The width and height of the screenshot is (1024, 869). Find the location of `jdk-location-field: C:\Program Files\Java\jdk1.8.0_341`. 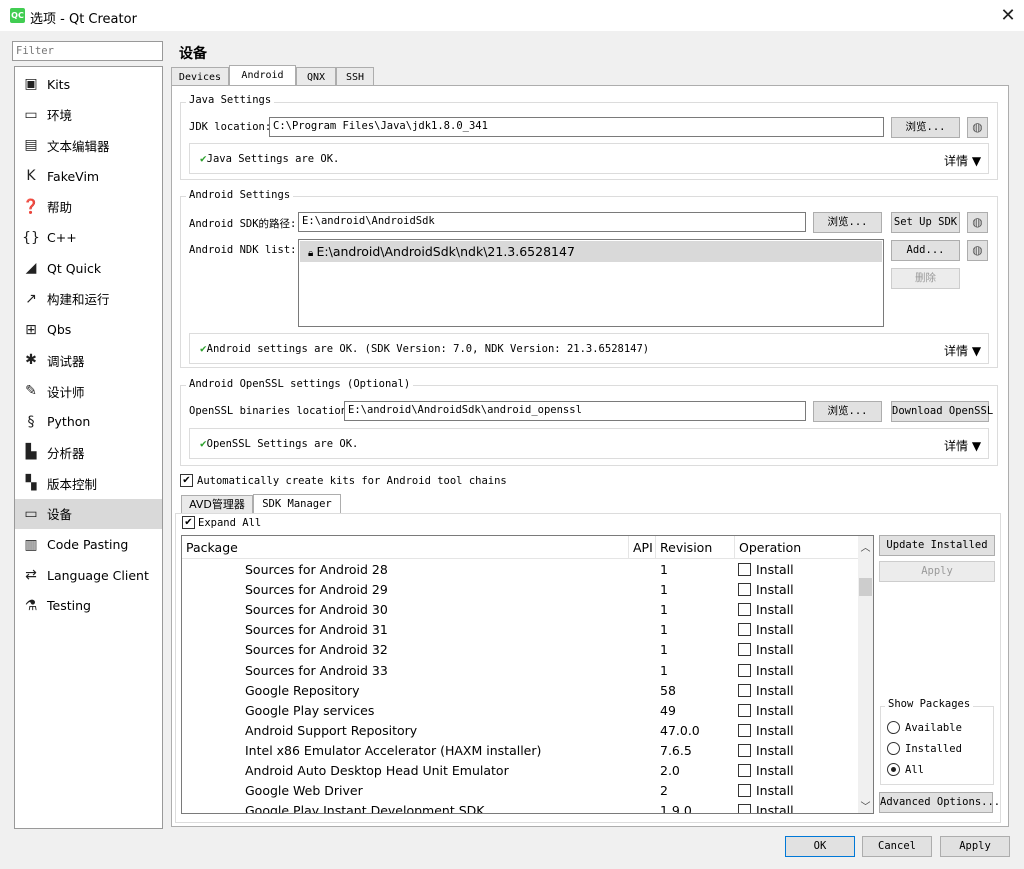

jdk-location-field: C:\Program Files\Java\jdk1.8.0_341 is located at coordinates (576, 127).